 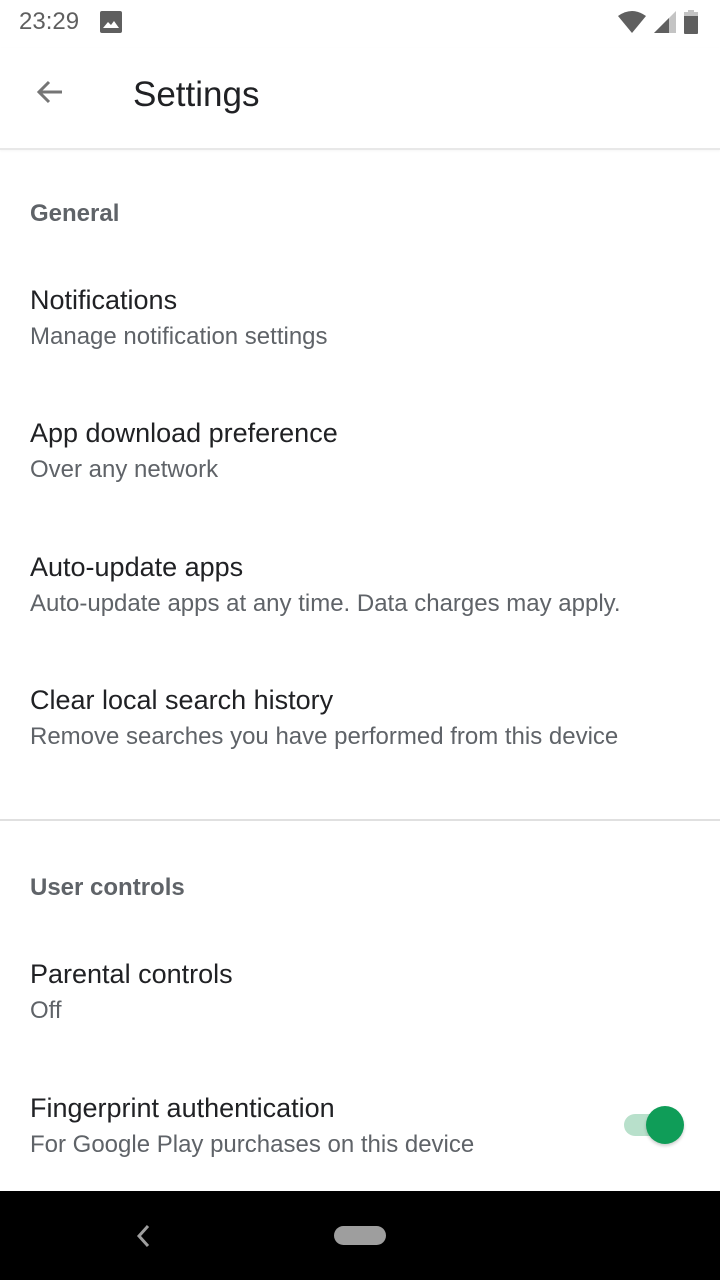 What do you see at coordinates (691, 24) in the screenshot?
I see `battery-icon` at bounding box center [691, 24].